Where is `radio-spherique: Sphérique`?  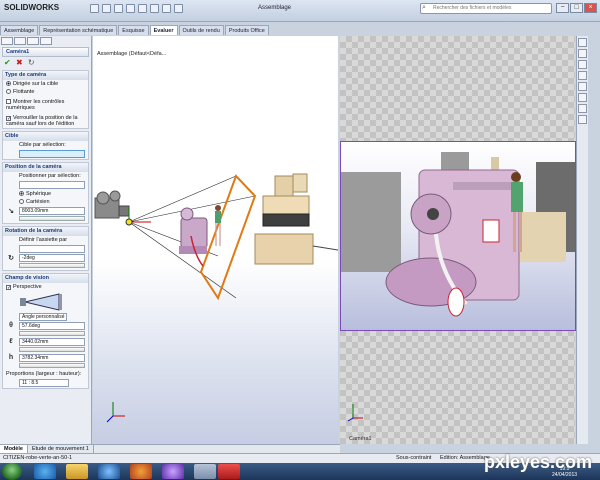
radio-spherique: Sphérique is located at coordinates (45, 194).